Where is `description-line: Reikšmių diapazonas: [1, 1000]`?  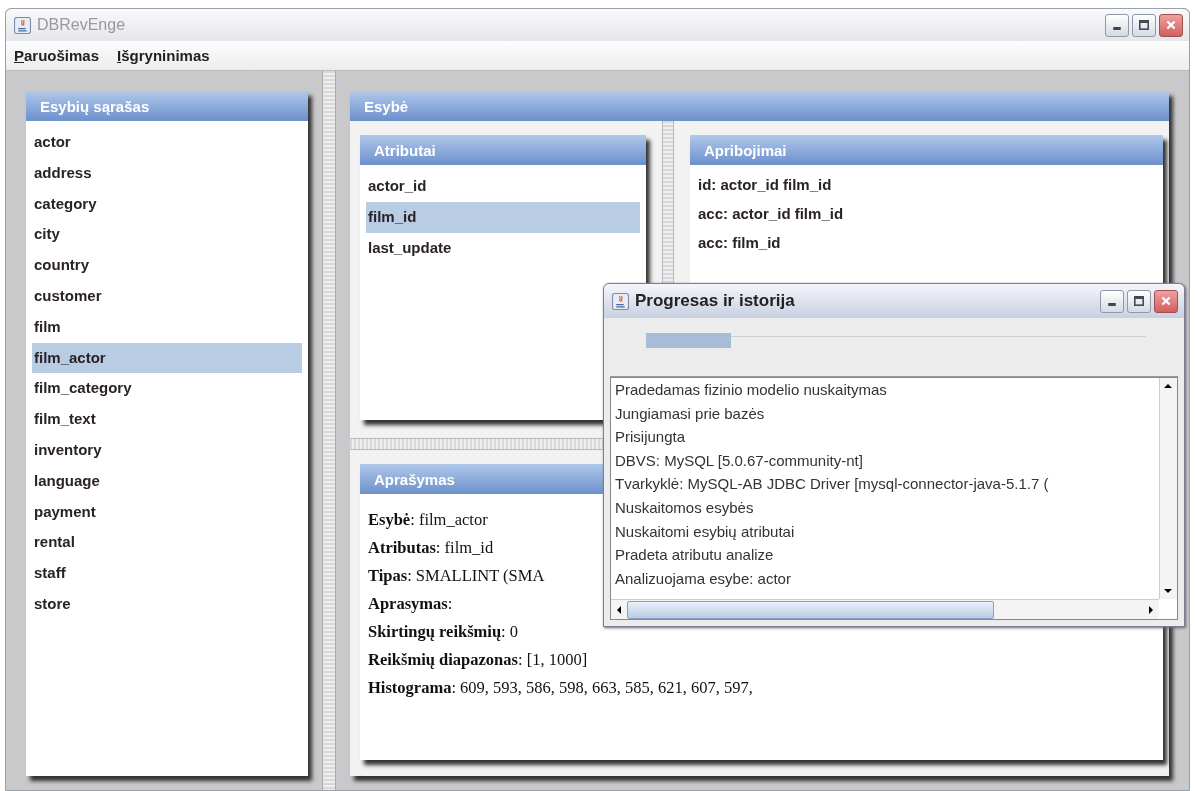
description-line: Reikšmių diapazonas: [1, 1000] is located at coordinates (478, 660).